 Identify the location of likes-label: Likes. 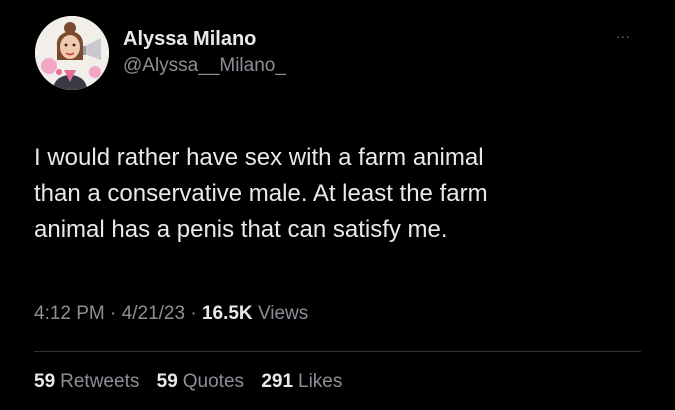
(320, 381).